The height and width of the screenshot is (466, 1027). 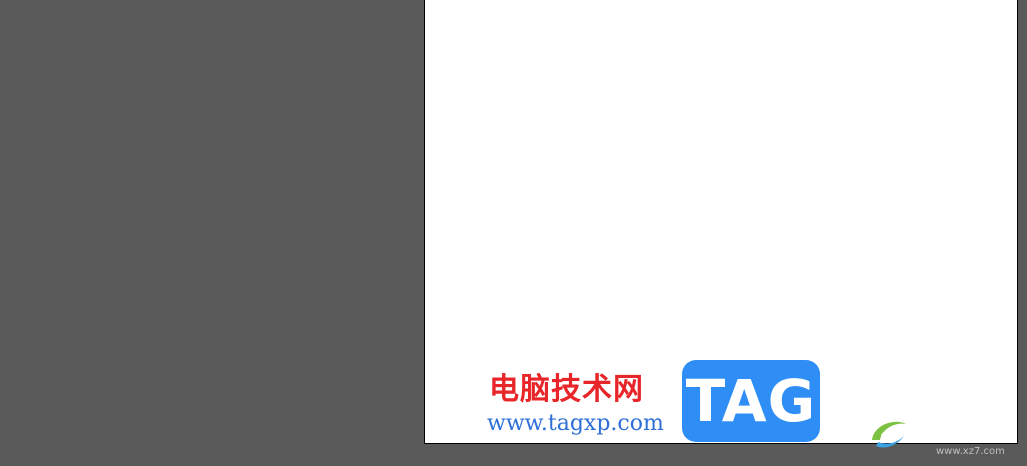 I want to click on watermark-tagxp: 电脑技术网 www.tagxp.com TAG, so click(x=656, y=403).